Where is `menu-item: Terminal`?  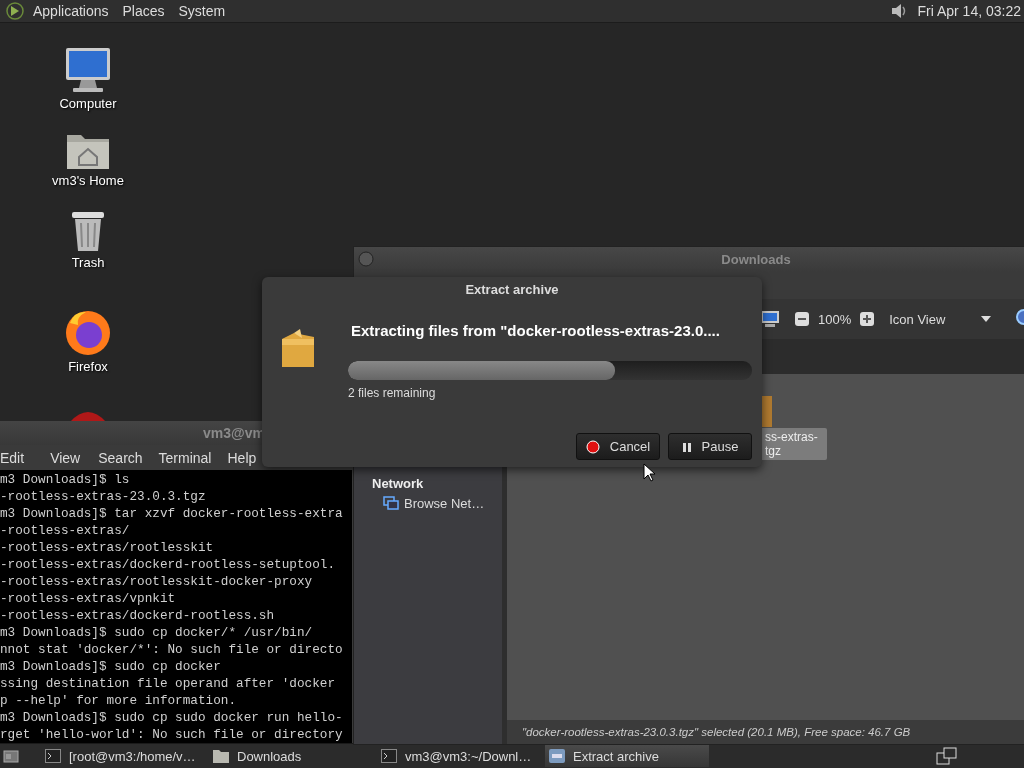
menu-item: Terminal is located at coordinates (193, 457).